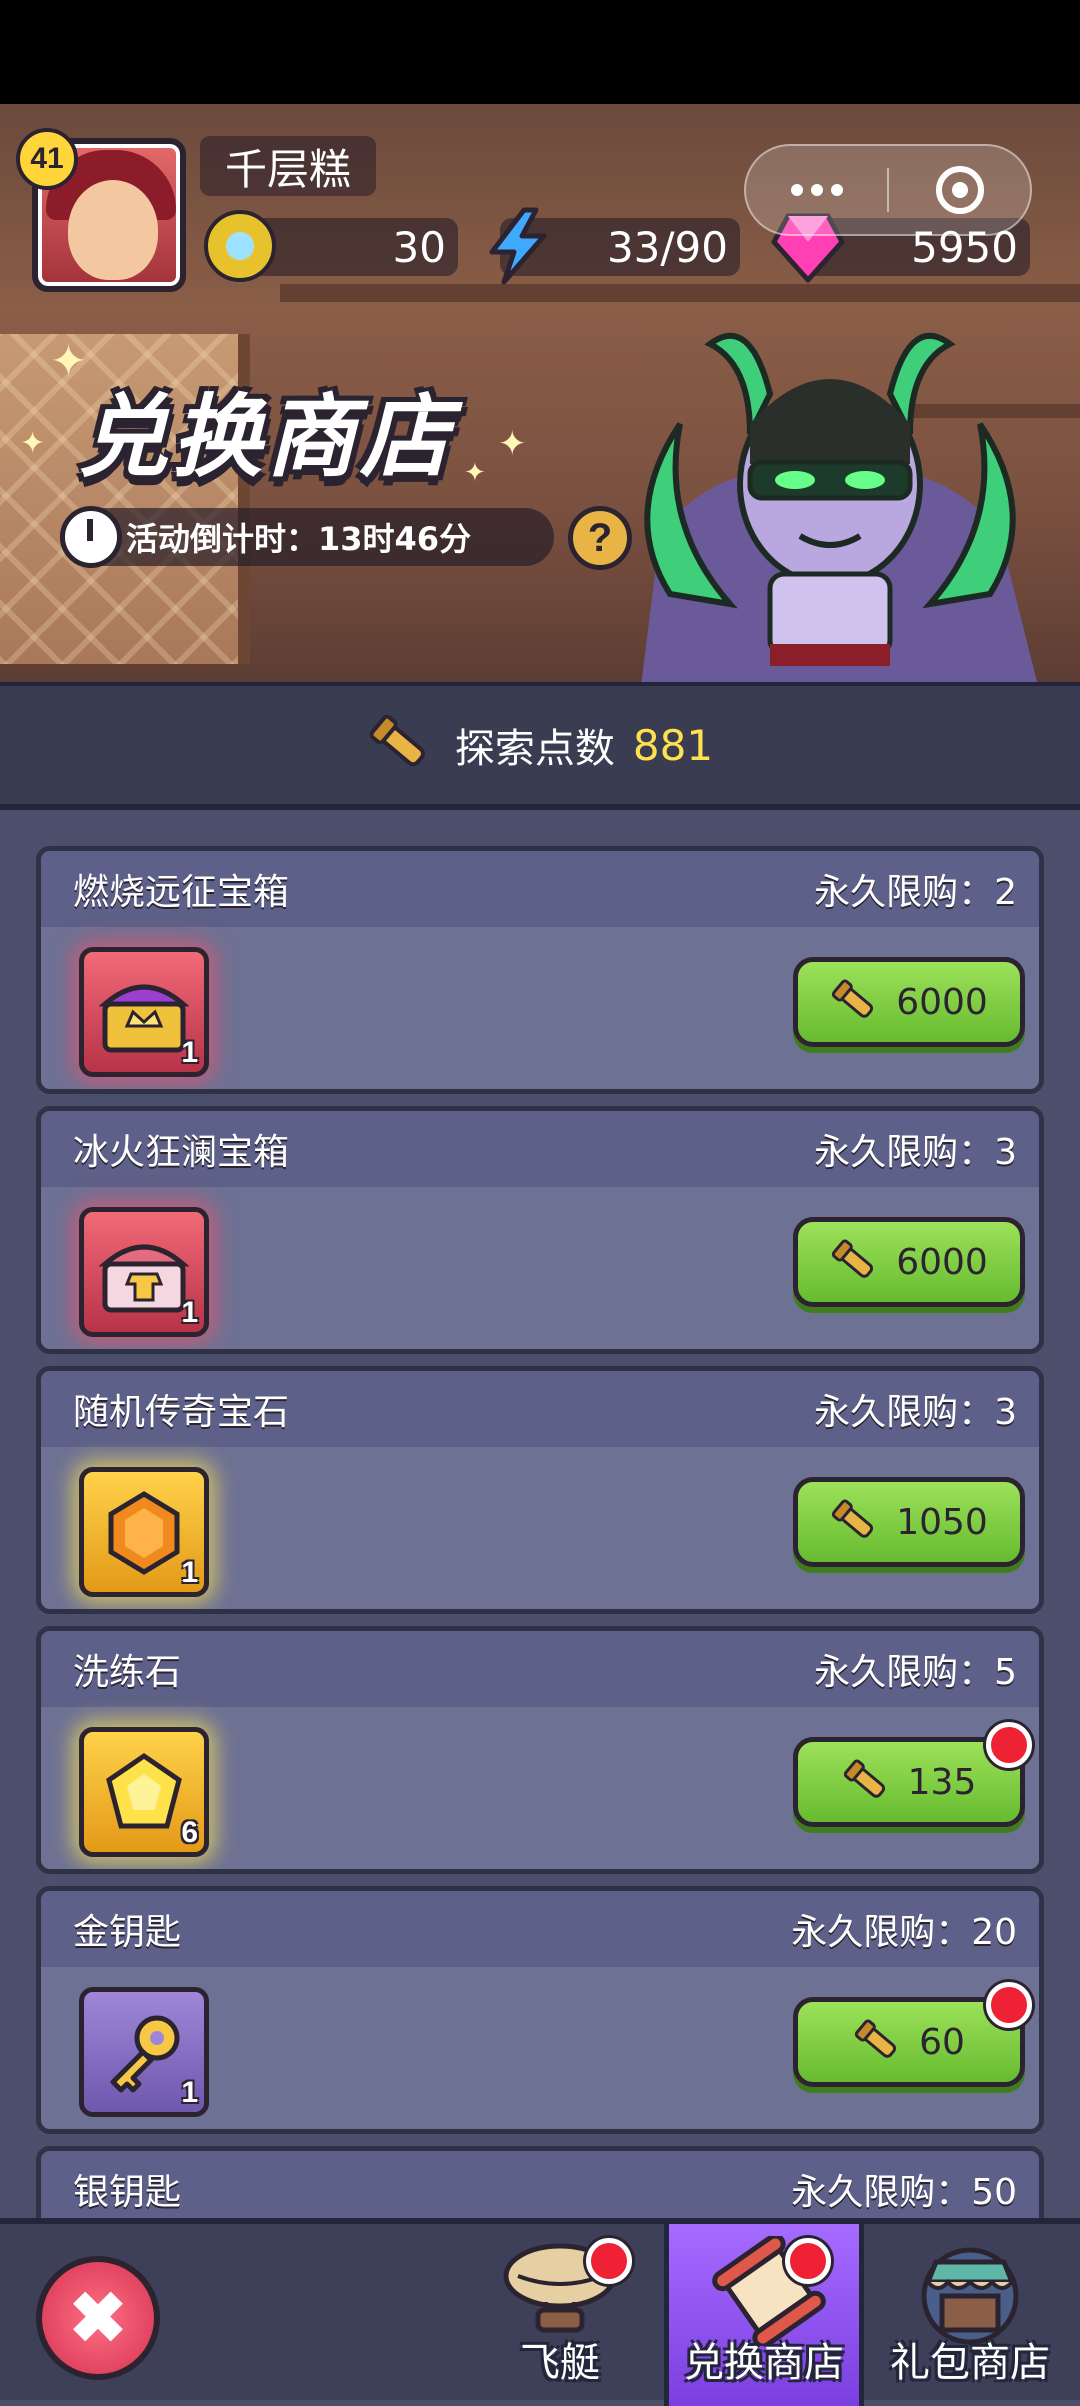 This screenshot has height=2406, width=1080. I want to click on list-item: 银钥匙 永久限购：50, so click(540, 2182).